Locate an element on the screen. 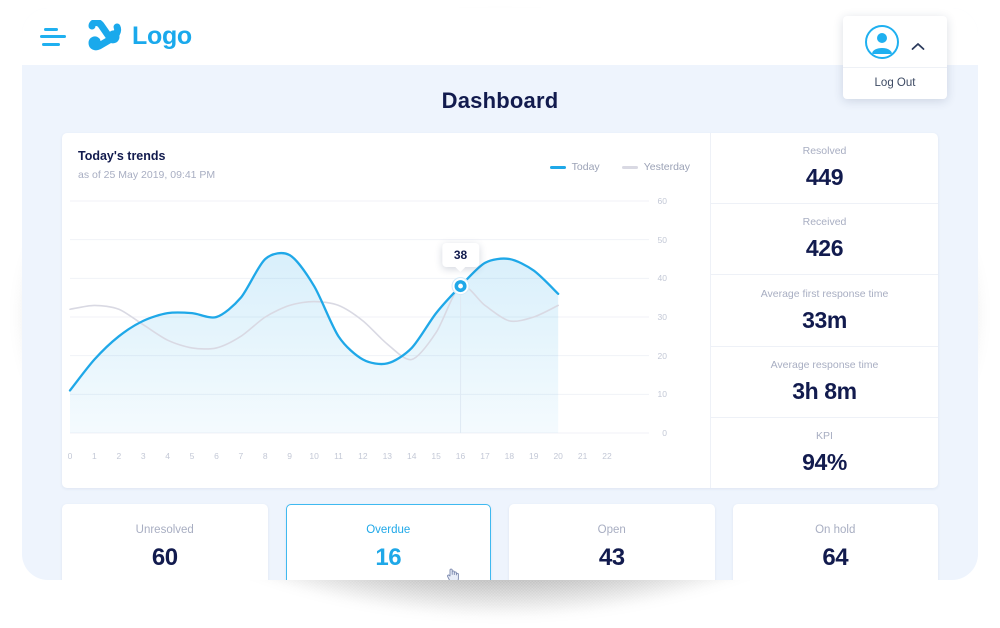  status-card-label: Overdue is located at coordinates (388, 530).